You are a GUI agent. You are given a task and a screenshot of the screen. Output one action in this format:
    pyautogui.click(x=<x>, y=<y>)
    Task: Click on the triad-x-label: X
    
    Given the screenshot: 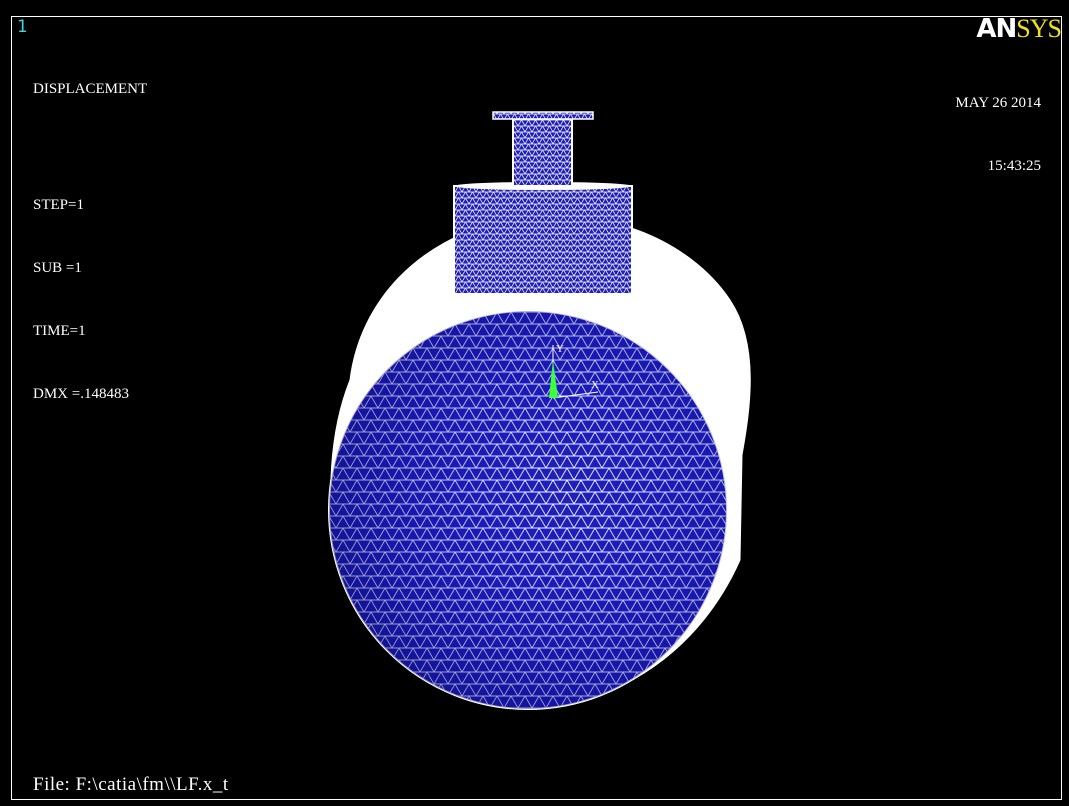 What is the action you would take?
    pyautogui.click(x=595, y=385)
    